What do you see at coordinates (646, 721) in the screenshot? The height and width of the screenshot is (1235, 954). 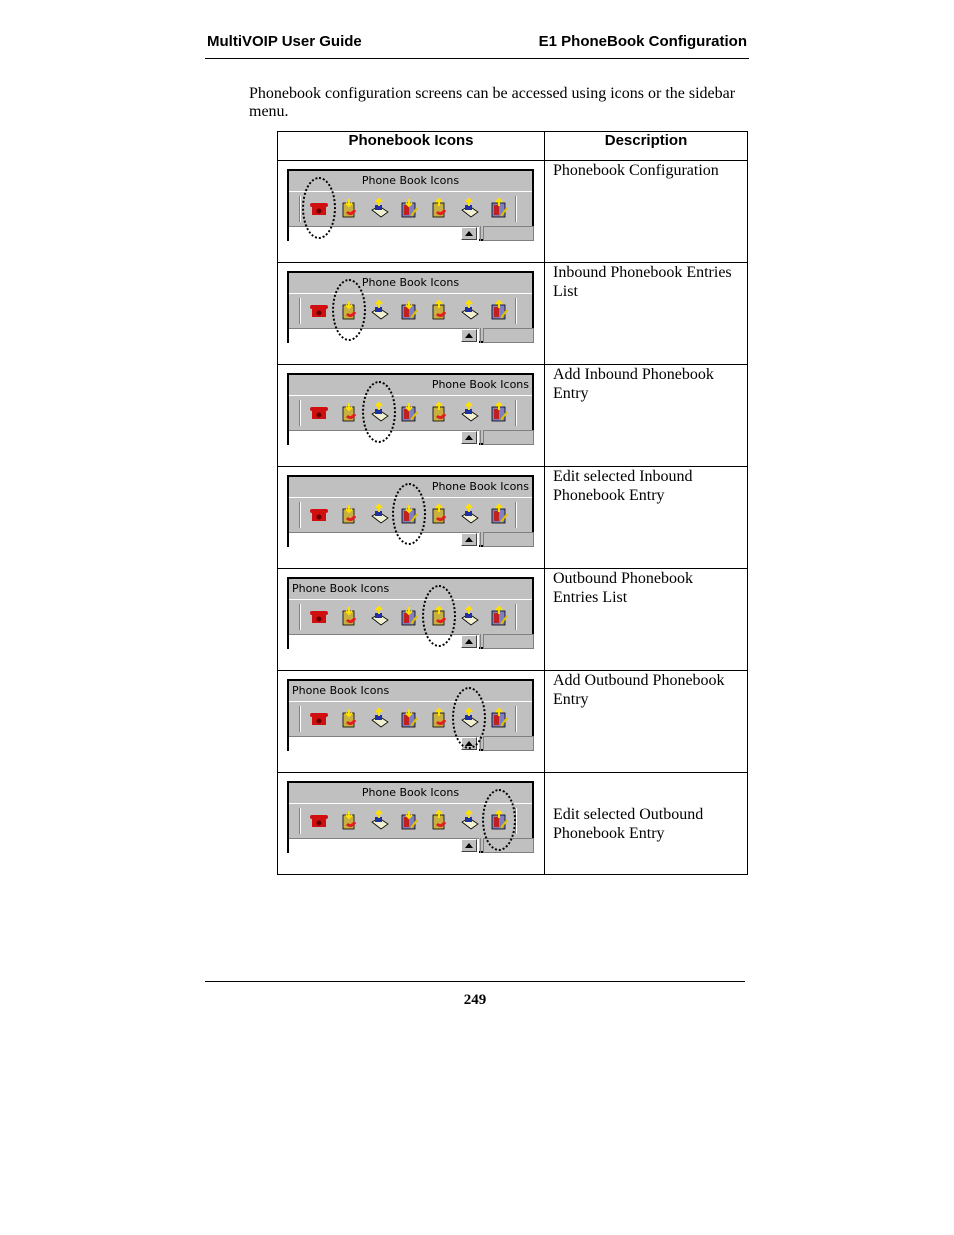 I see `description-cell: Add Outbound Phonebook Entry` at bounding box center [646, 721].